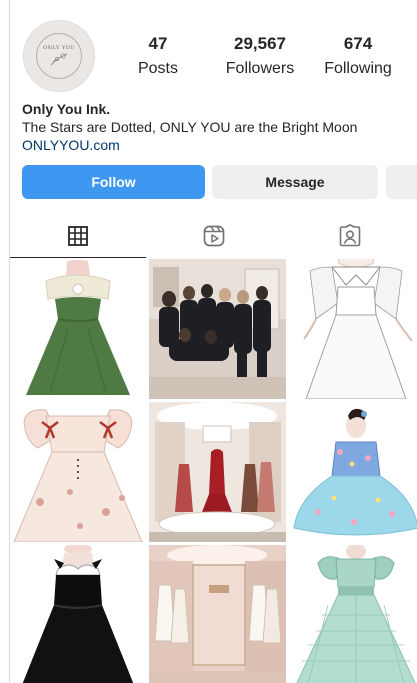  What do you see at coordinates (358, 57) in the screenshot?
I see `following-stat: 674 Following` at bounding box center [358, 57].